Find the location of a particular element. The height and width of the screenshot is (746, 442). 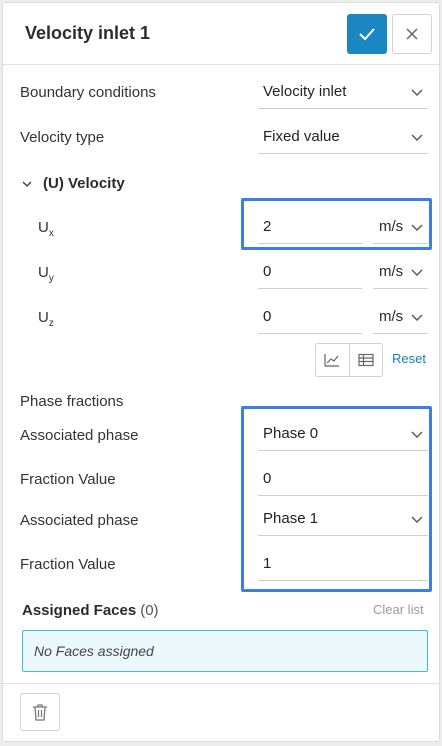

uy-unit-value: m/s is located at coordinates (391, 271).